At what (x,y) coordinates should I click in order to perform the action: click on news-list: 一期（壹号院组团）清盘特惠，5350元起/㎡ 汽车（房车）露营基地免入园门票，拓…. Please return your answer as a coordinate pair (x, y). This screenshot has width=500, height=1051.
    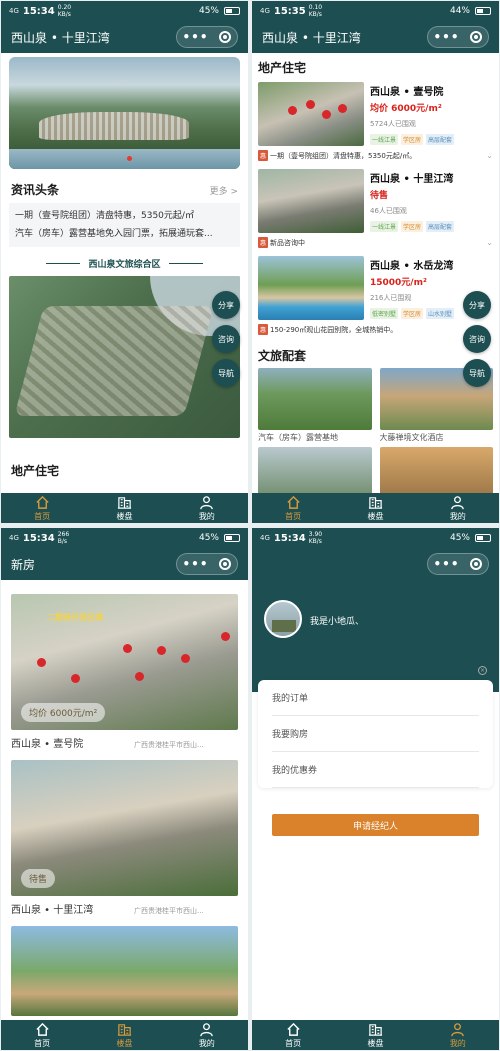
    Looking at the image, I should click on (124, 225).